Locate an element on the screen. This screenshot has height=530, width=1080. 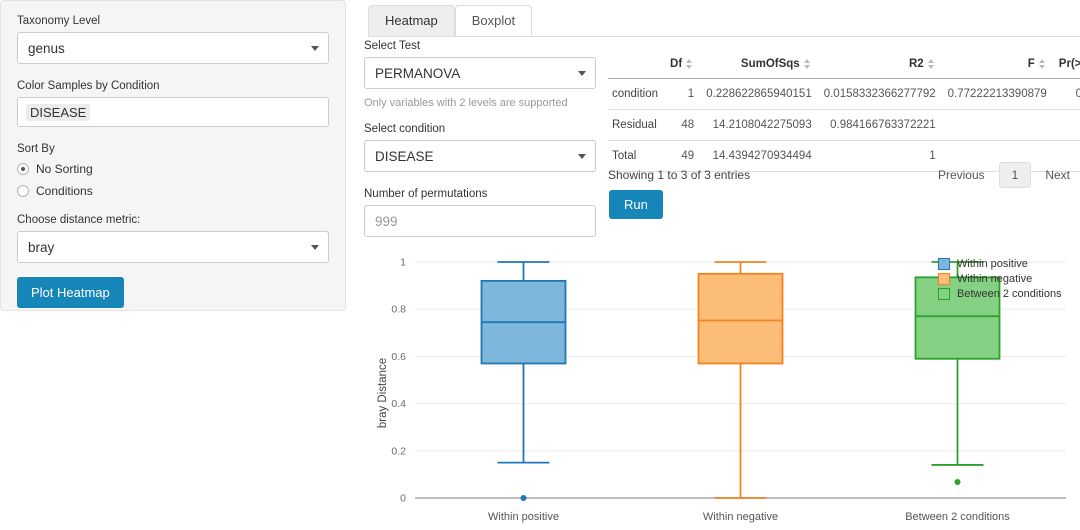
legend-label: Within negative is located at coordinates (995, 279).